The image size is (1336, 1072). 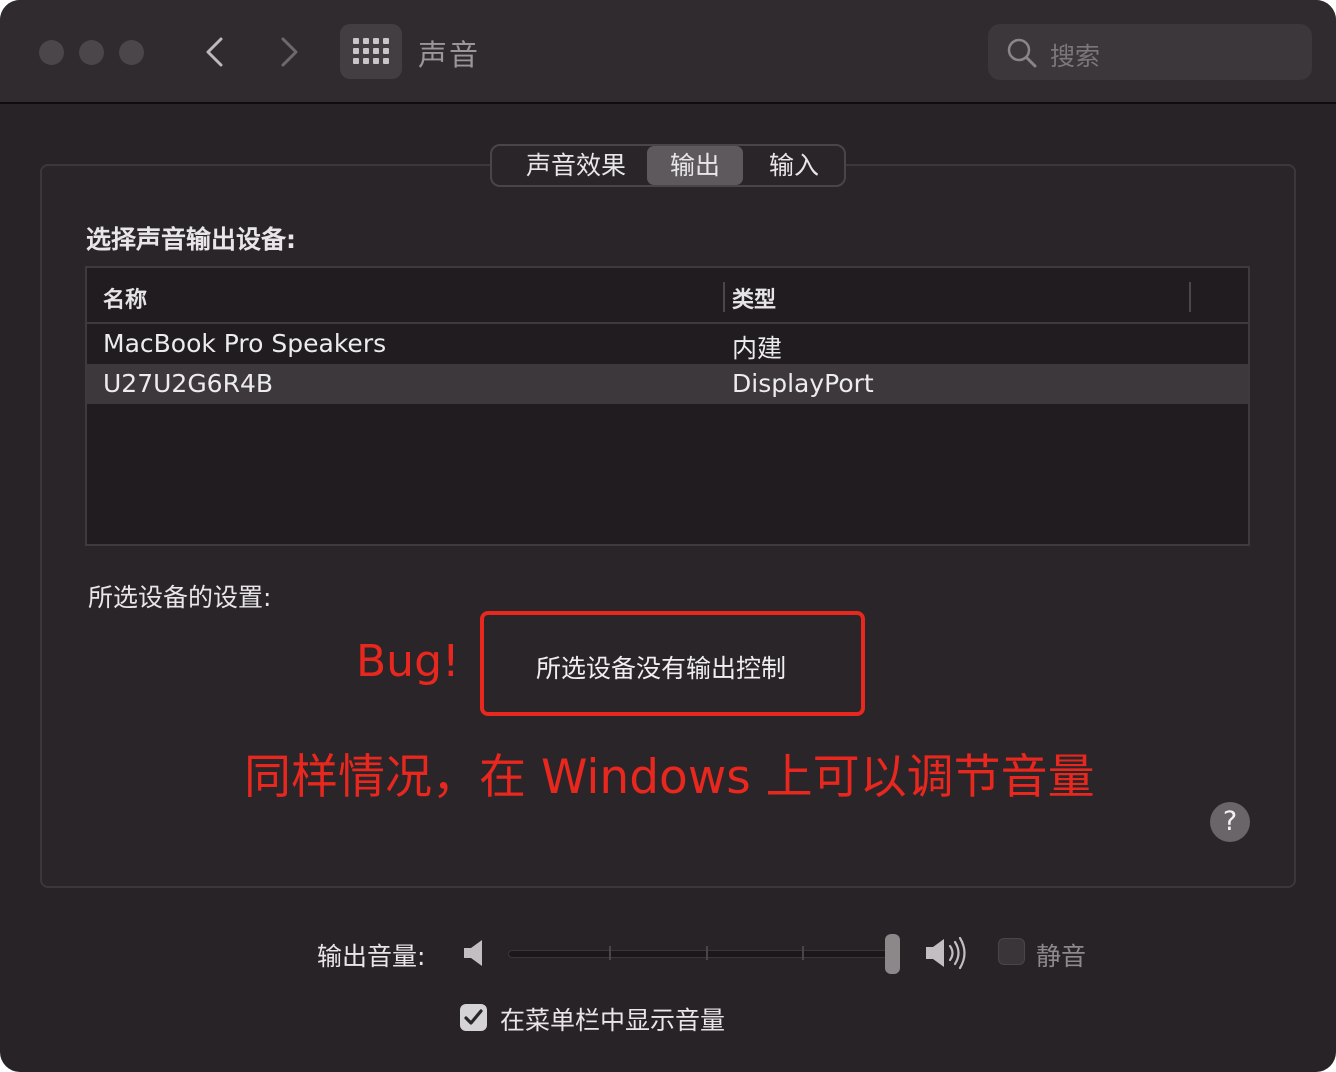 I want to click on no-output-control-message: 所选设备没有输出控制, so click(x=661, y=668).